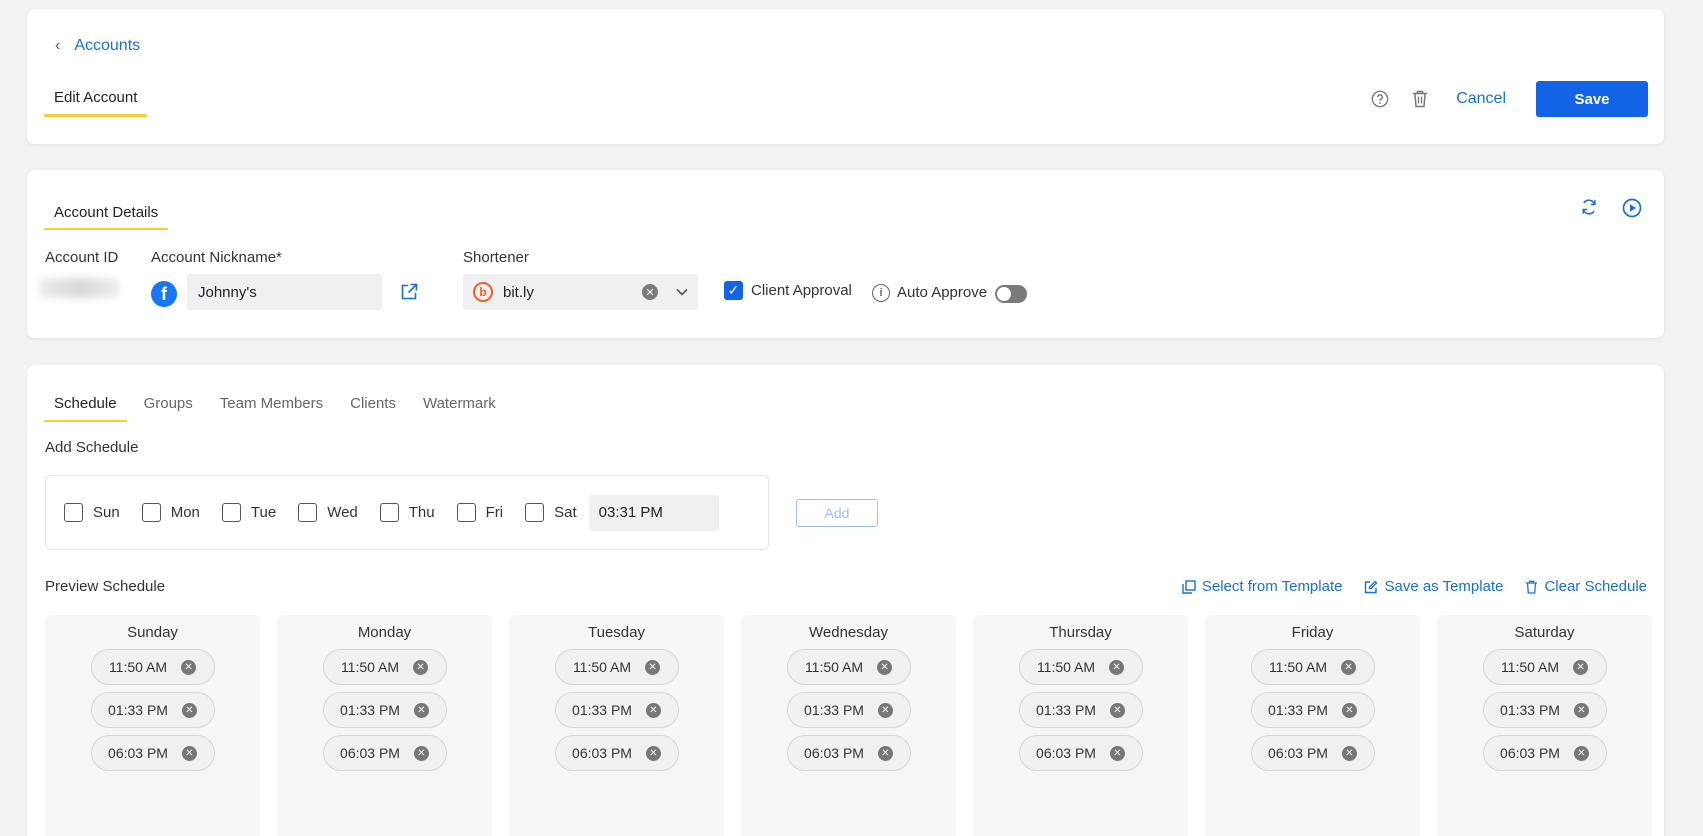 The image size is (1703, 836). Describe the element at coordinates (1080, 725) in the screenshot. I see `day-column-thursday: Thursday 11:50 AM ✕ 01:33 PM ✕ 06:03 PM ✕` at that location.